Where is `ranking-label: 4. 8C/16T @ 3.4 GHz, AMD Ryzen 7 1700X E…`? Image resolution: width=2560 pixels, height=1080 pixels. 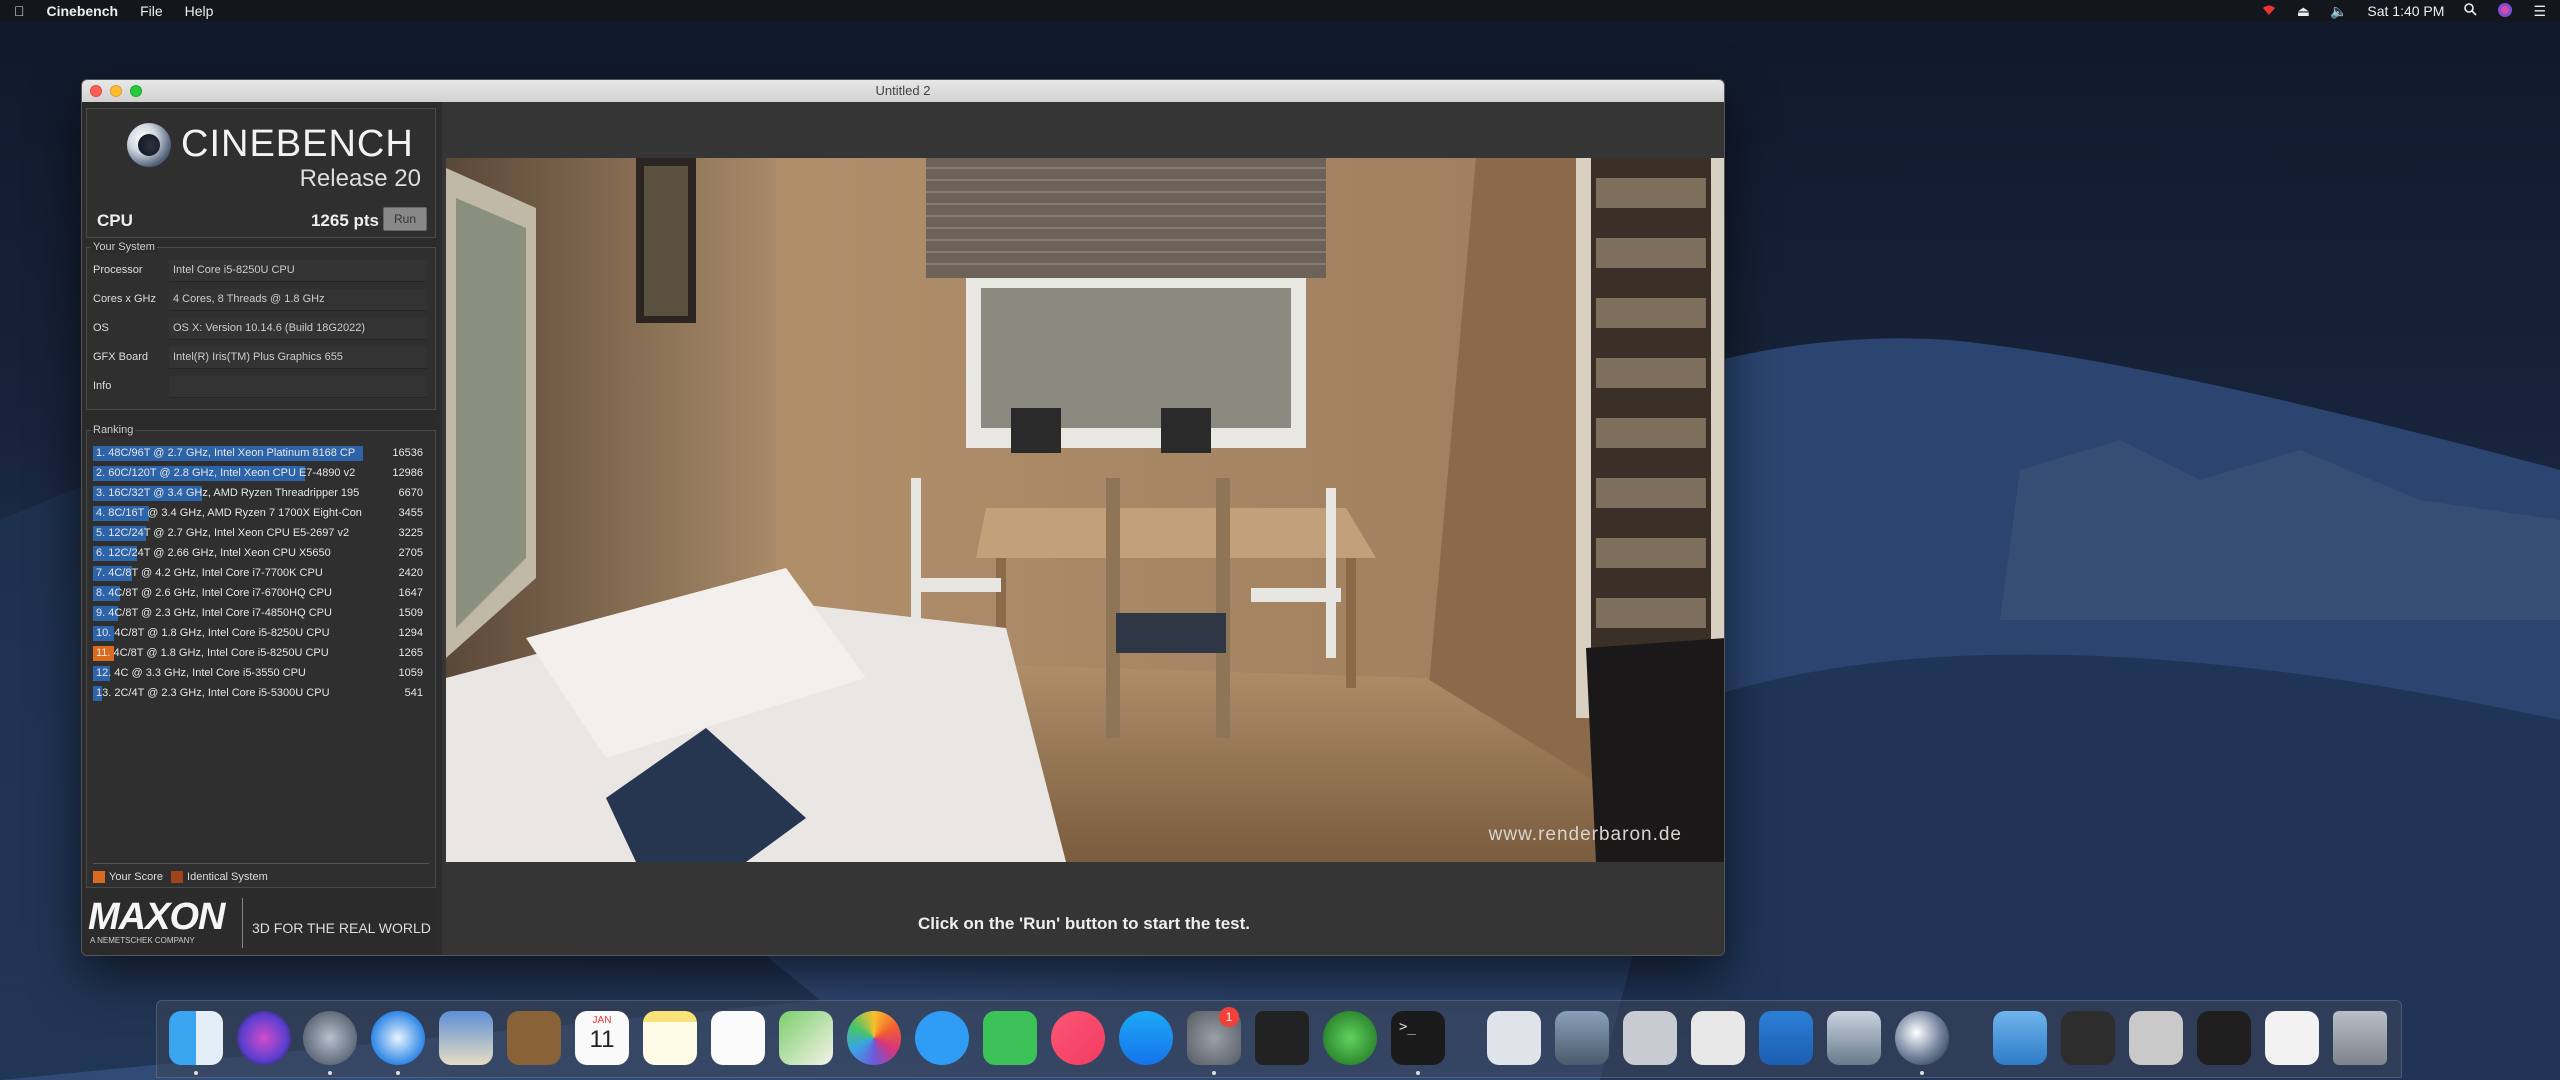
ranking-label: 4. 8C/16T @ 3.4 GHz, AMD Ryzen 7 1700X E… is located at coordinates (229, 513).